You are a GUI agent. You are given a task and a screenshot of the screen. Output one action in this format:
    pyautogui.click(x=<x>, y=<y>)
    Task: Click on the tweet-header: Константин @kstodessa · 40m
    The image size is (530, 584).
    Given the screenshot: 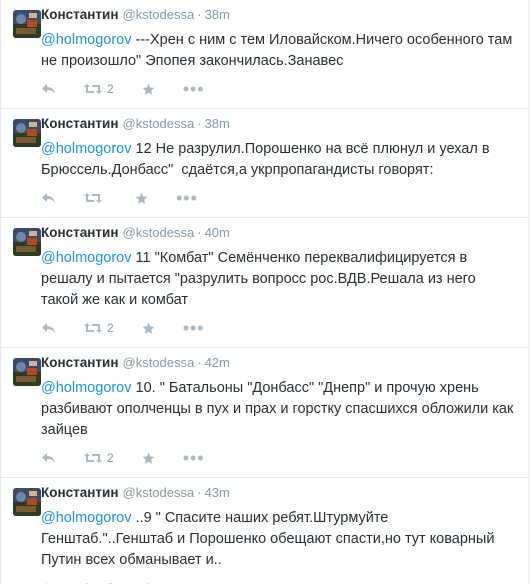 What is the action you would take?
    pyautogui.click(x=278, y=233)
    